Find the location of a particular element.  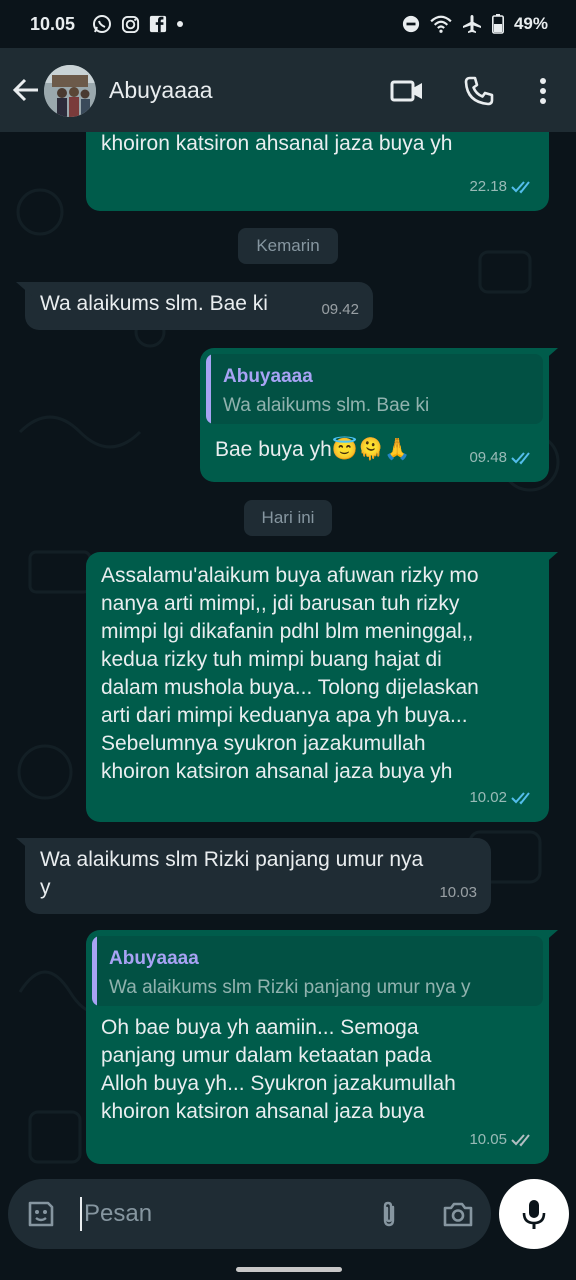

message-time: 10.02 is located at coordinates (488, 797).